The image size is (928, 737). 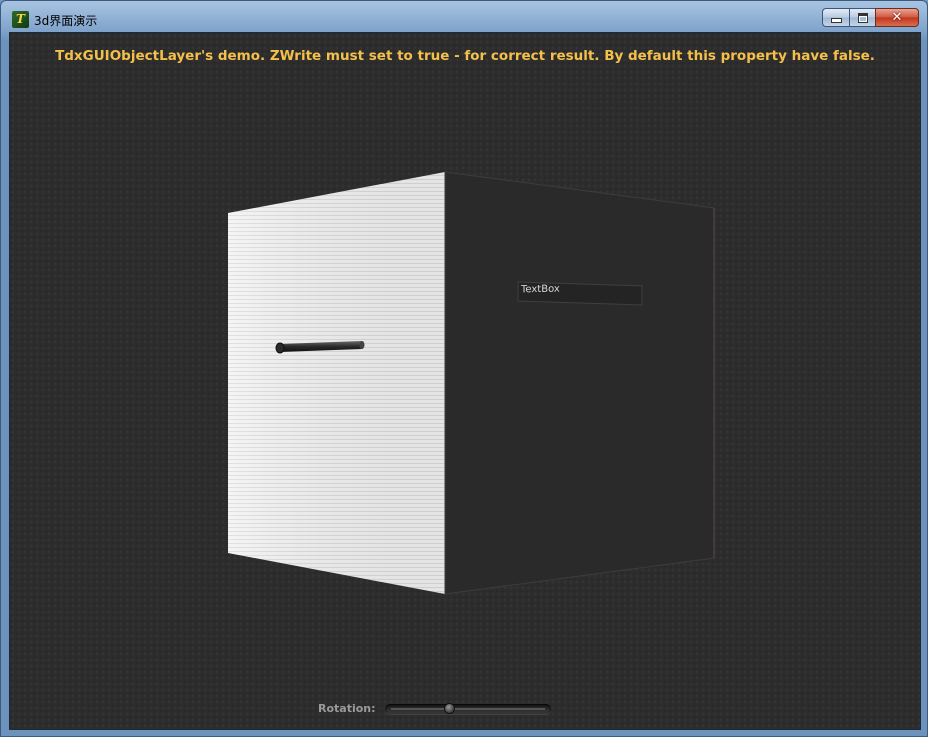 I want to click on rotation-slider-rail, so click(x=468, y=709).